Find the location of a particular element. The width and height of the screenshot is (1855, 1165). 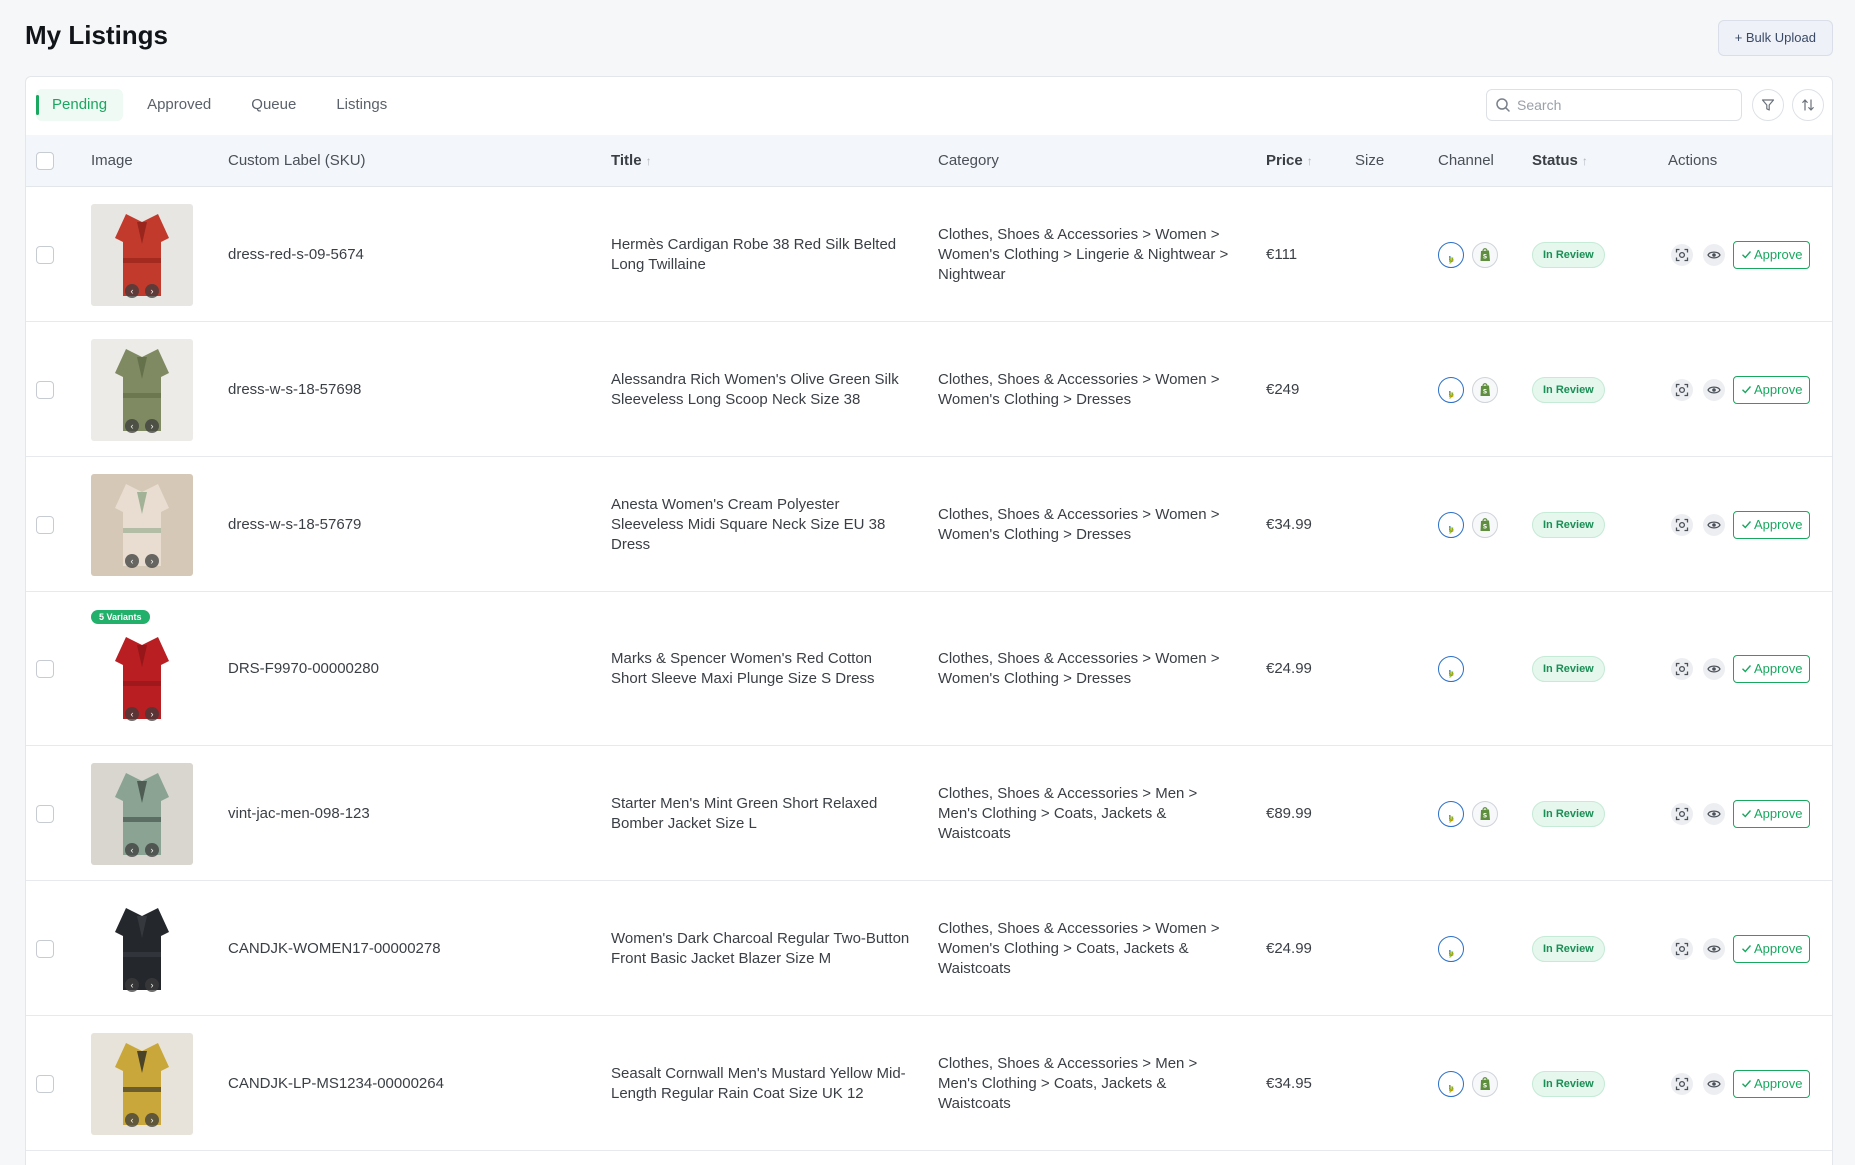

tab-listings: Listings is located at coordinates (361, 105).